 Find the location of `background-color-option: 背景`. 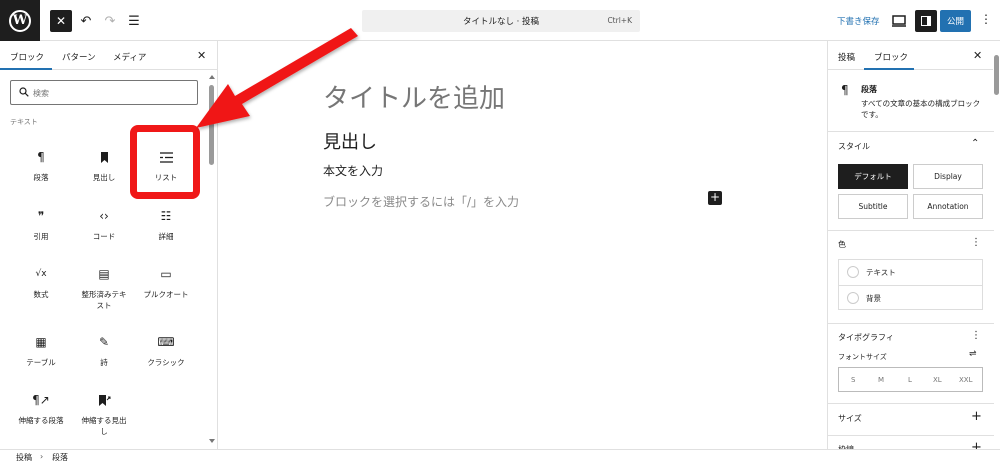

background-color-option: 背景 is located at coordinates (910, 297).